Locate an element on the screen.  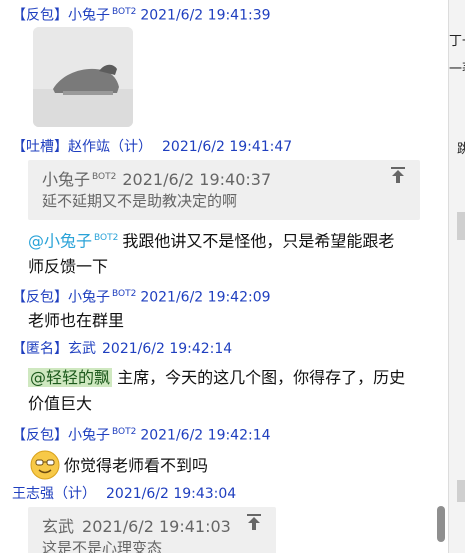
goat-photo-icon is located at coordinates (83, 77).